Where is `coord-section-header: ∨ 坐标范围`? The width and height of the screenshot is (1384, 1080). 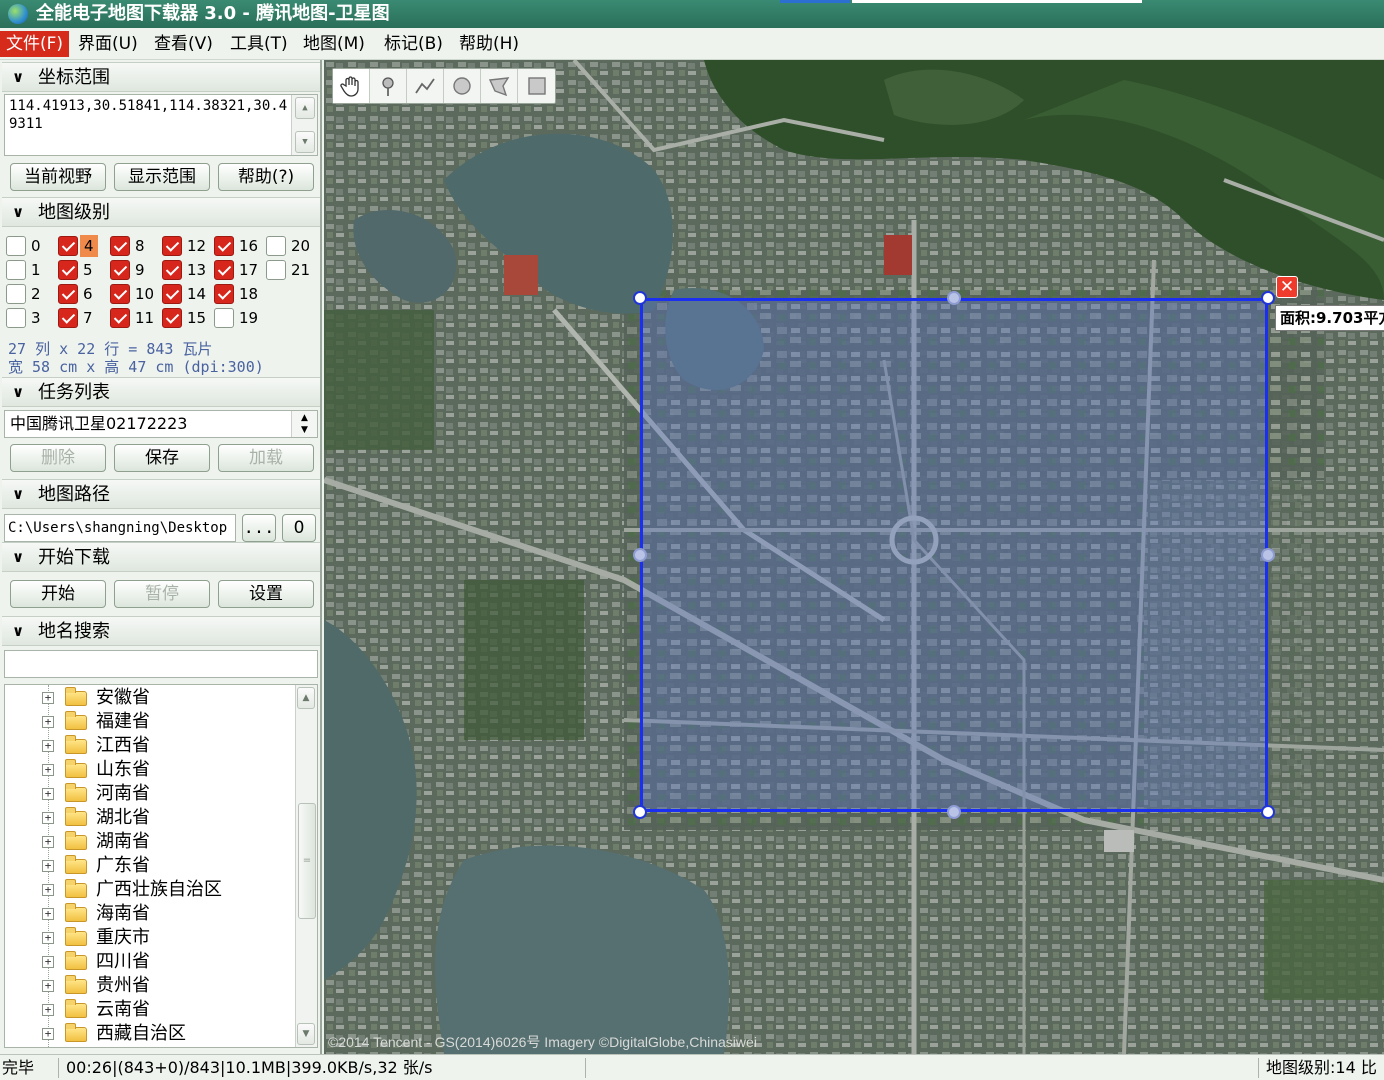 coord-section-header: ∨ 坐标范围 is located at coordinates (161, 77).